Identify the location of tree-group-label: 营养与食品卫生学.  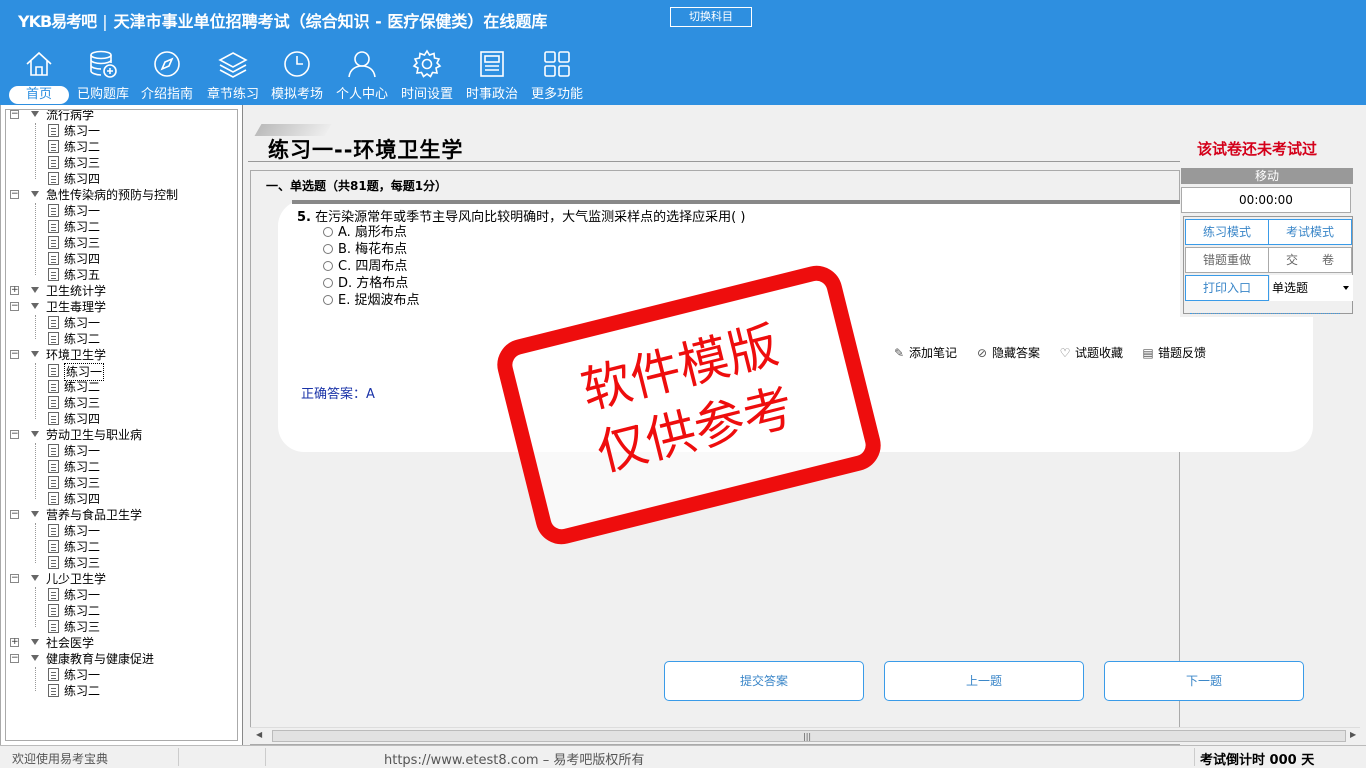
(94, 515).